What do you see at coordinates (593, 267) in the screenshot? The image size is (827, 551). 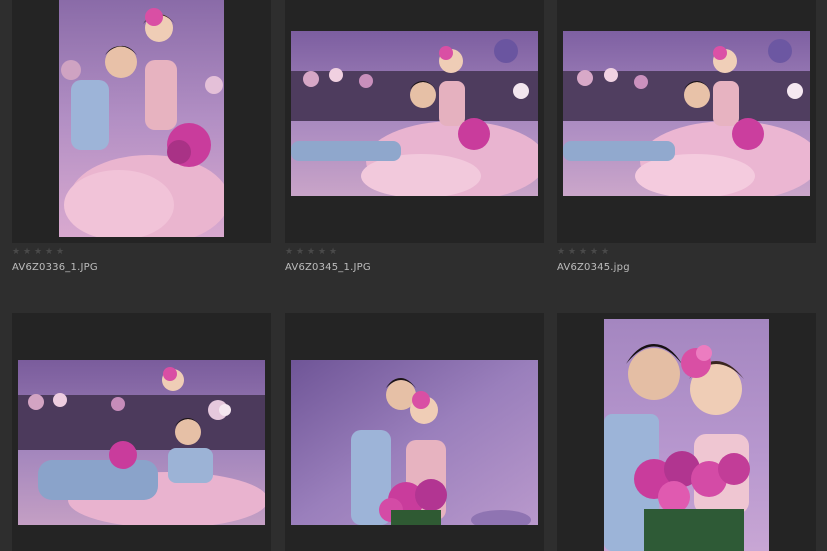 I see `thumbnail-filename: AV6Z0345.jpg` at bounding box center [593, 267].